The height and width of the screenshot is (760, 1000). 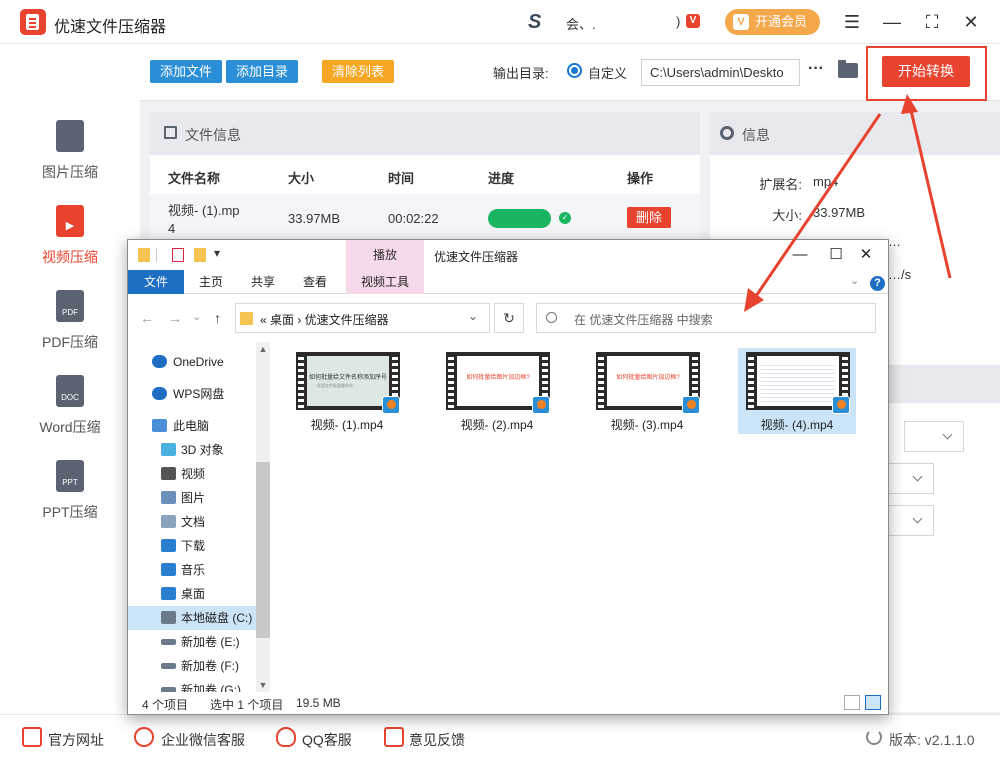 What do you see at coordinates (358, 71) in the screenshot?
I see `clear-list-button: 清除列表` at bounding box center [358, 71].